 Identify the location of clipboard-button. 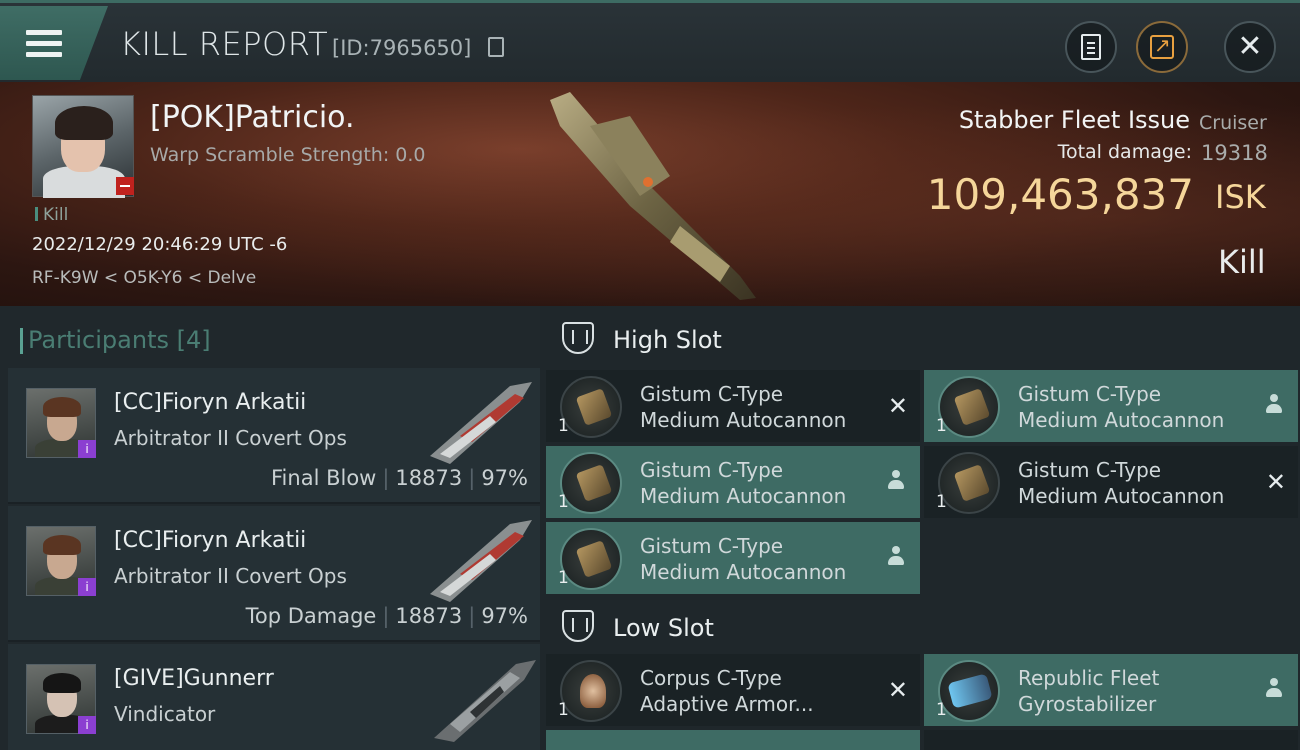
(1091, 47).